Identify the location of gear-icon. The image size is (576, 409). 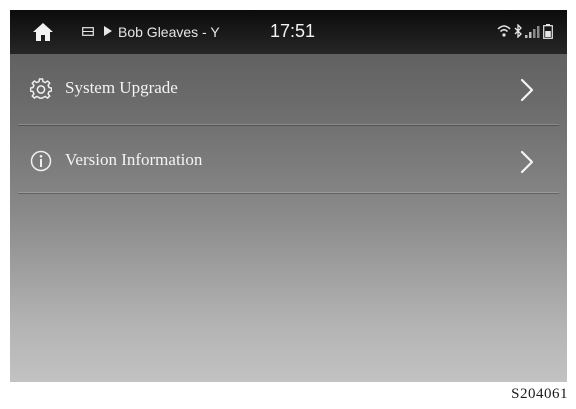
(41, 89).